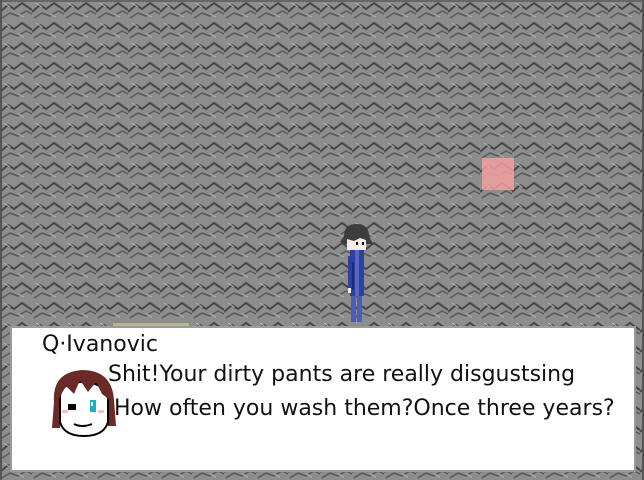  What do you see at coordinates (498, 174) in the screenshot?
I see `event-tile-pink` at bounding box center [498, 174].